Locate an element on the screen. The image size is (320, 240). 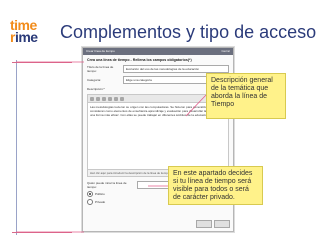
dialog-footer is located at coordinates (213, 224).